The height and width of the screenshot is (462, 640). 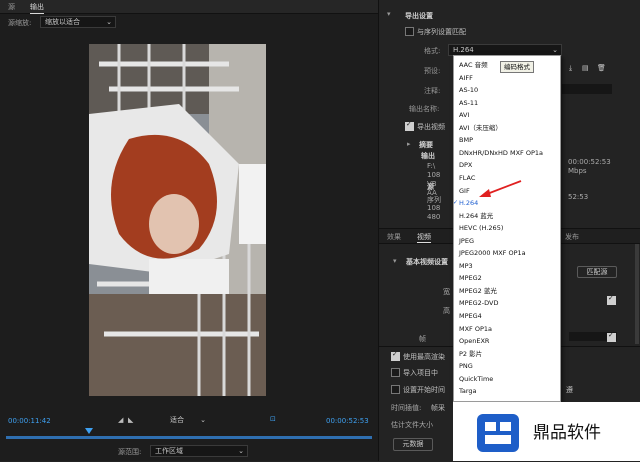 What do you see at coordinates (199, 451) in the screenshot?
I see `source-range-select: 工作区域 ⌄` at bounding box center [199, 451].